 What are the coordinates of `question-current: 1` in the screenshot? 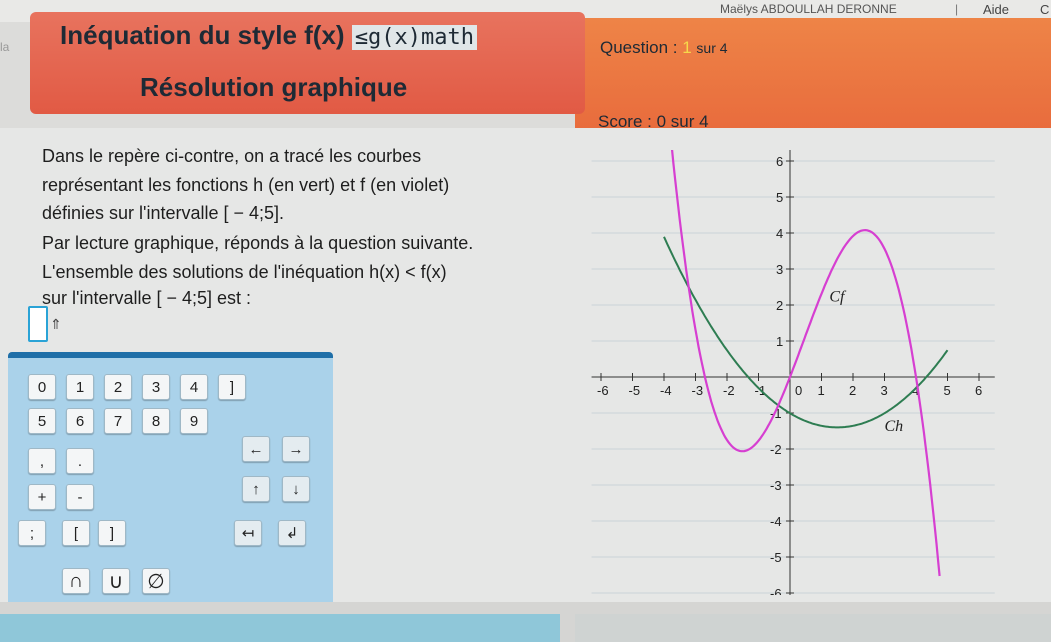 It's located at (687, 47).